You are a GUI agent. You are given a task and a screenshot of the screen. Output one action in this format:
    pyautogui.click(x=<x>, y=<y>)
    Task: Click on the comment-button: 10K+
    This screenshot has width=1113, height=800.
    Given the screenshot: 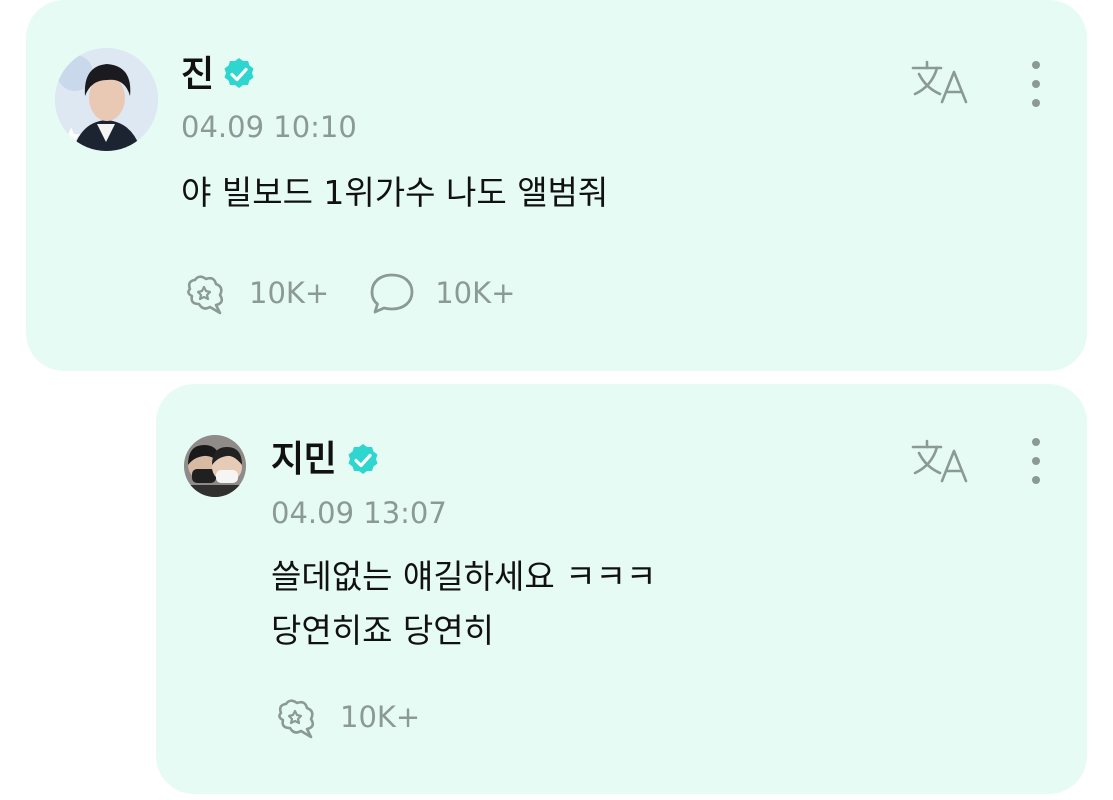 What is the action you would take?
    pyautogui.click(x=441, y=293)
    